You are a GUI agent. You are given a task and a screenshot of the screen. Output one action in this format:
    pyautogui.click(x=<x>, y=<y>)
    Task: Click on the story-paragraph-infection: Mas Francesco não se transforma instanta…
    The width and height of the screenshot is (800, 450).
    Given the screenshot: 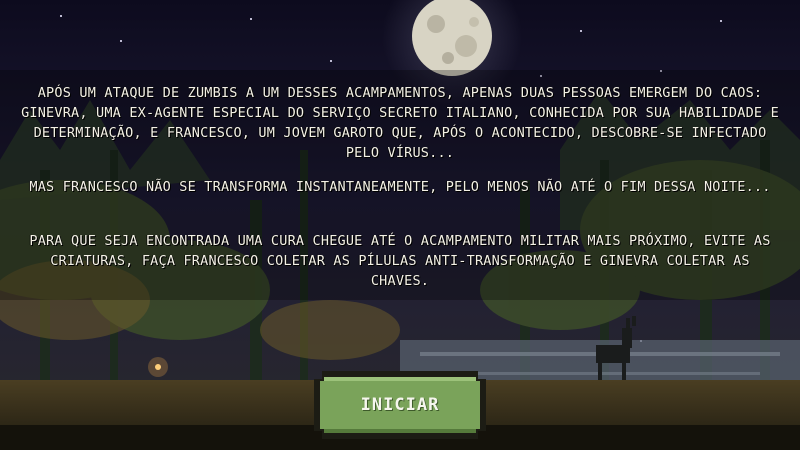 What is the action you would take?
    pyautogui.click(x=400, y=187)
    